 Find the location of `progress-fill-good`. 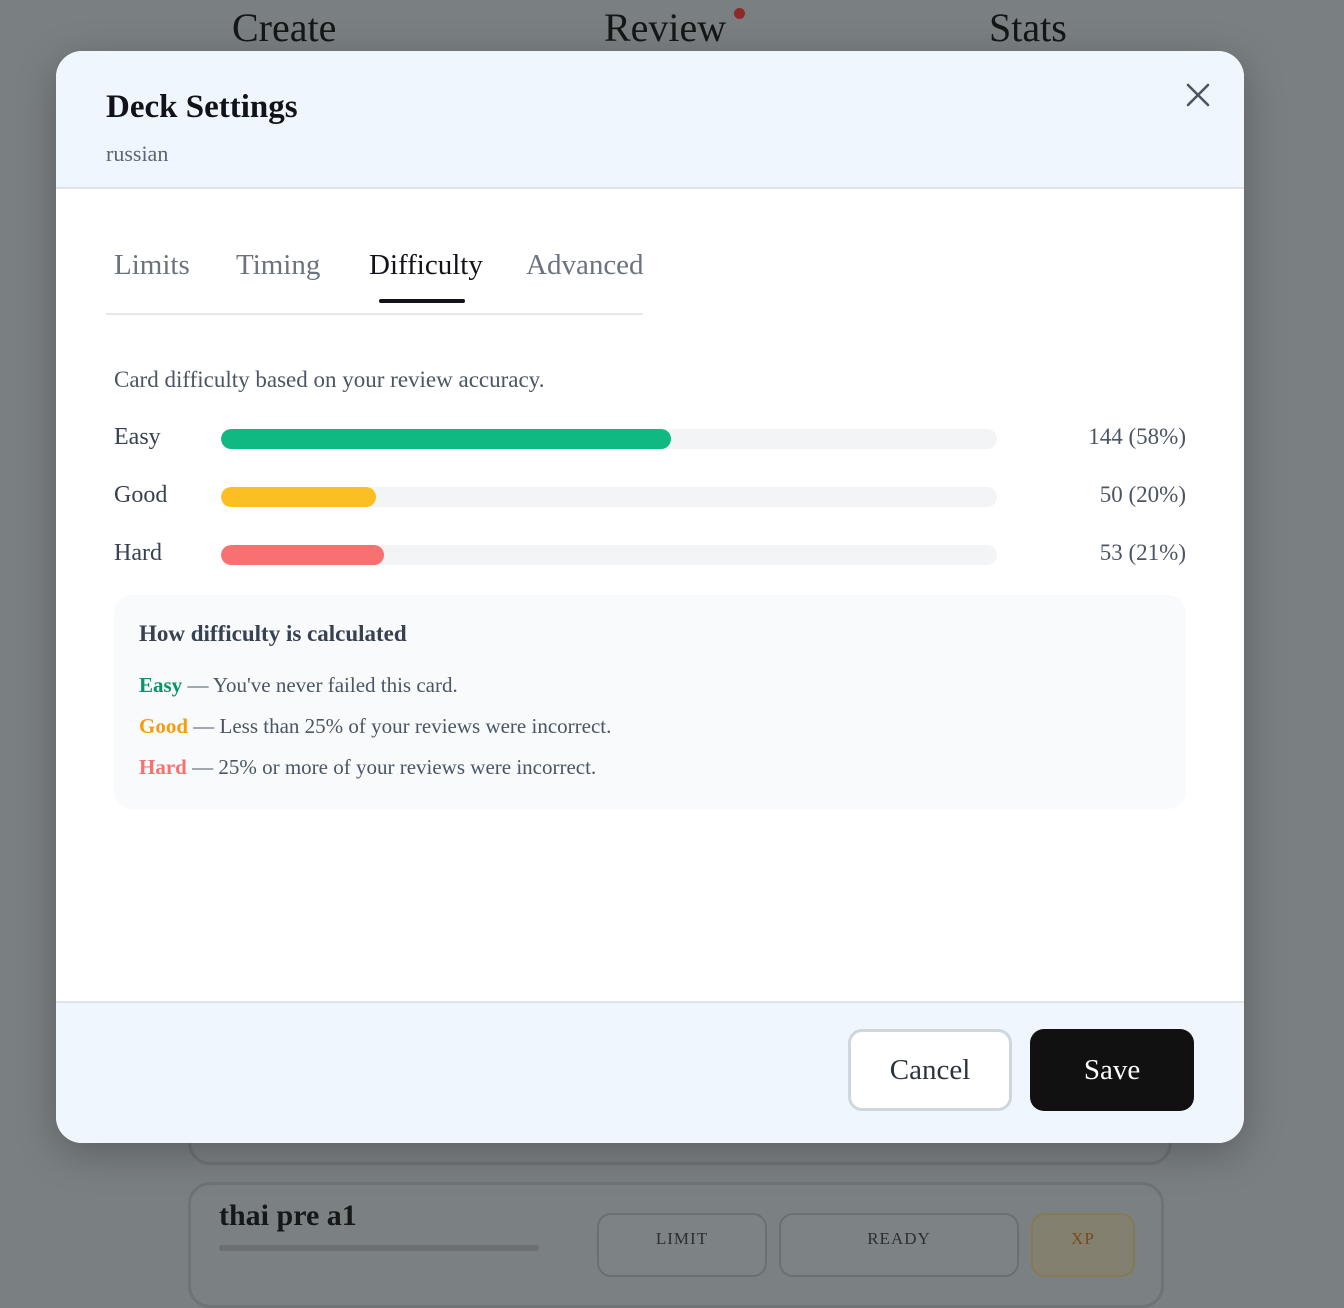

progress-fill-good is located at coordinates (299, 497).